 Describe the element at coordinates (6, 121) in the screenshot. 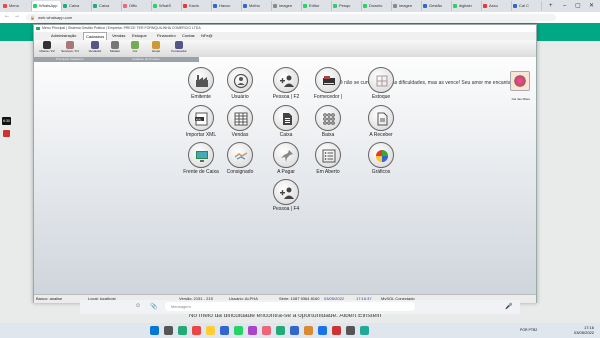

I see `timer-widget: 6:30` at that location.